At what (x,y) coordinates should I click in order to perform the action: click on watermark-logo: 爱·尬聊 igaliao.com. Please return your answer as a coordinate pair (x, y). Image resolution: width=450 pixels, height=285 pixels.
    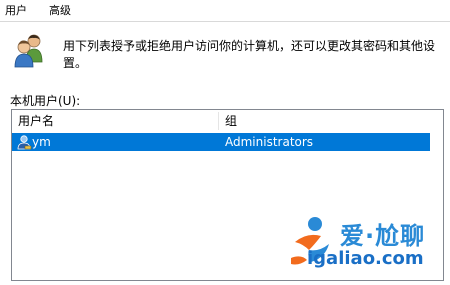
    Looking at the image, I should click on (365, 245).